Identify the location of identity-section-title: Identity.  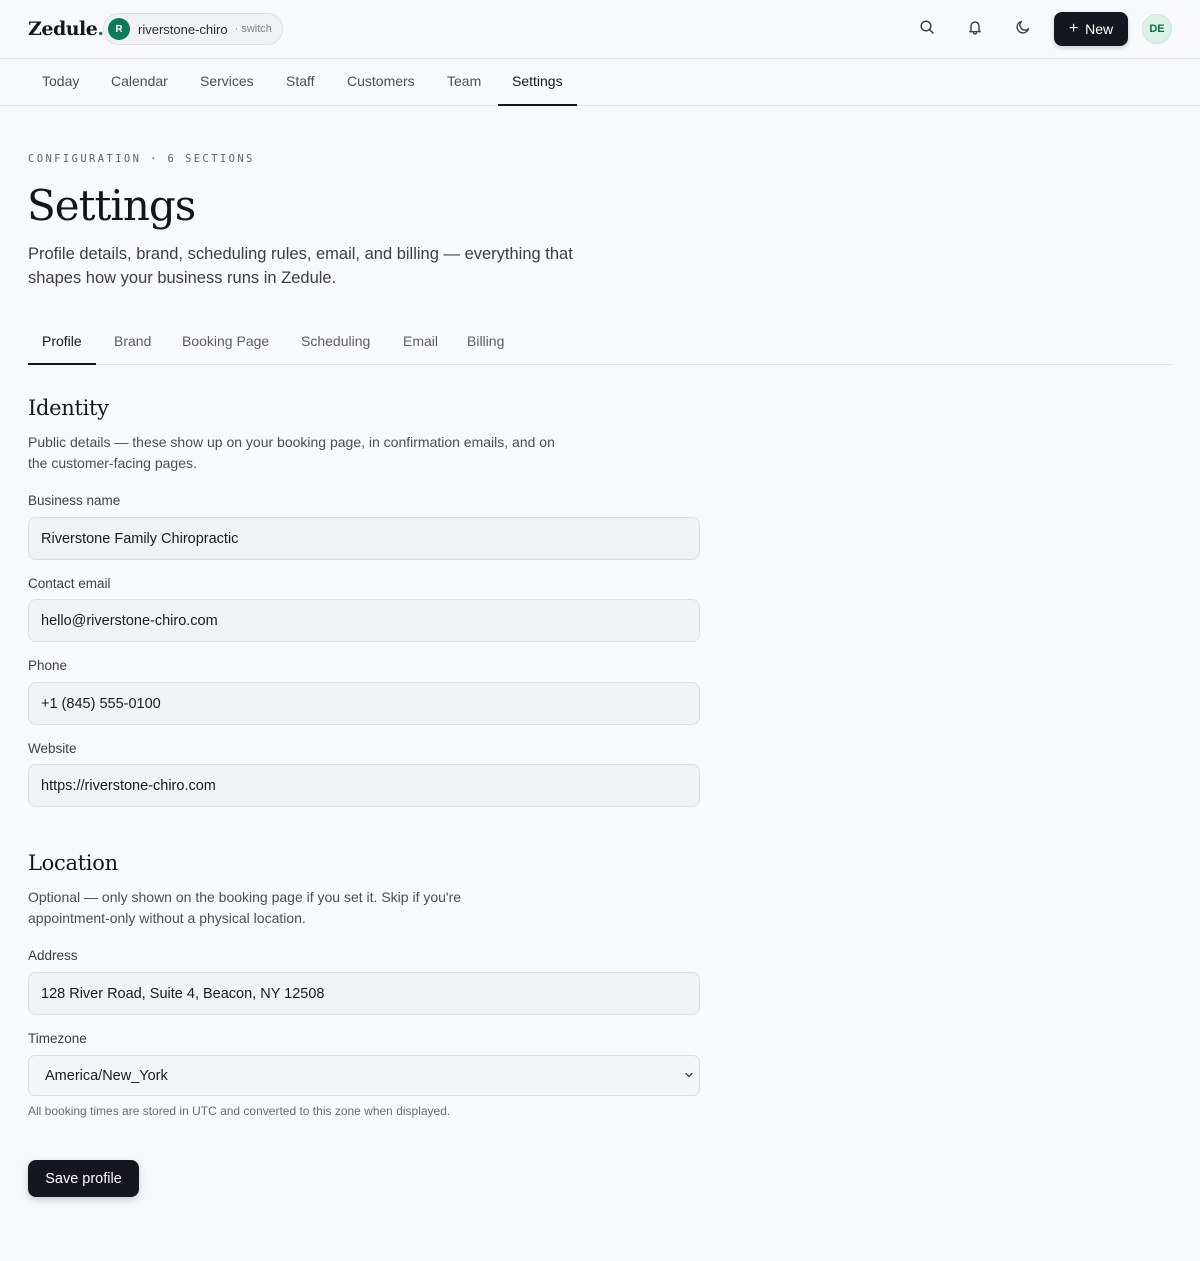
(68, 408).